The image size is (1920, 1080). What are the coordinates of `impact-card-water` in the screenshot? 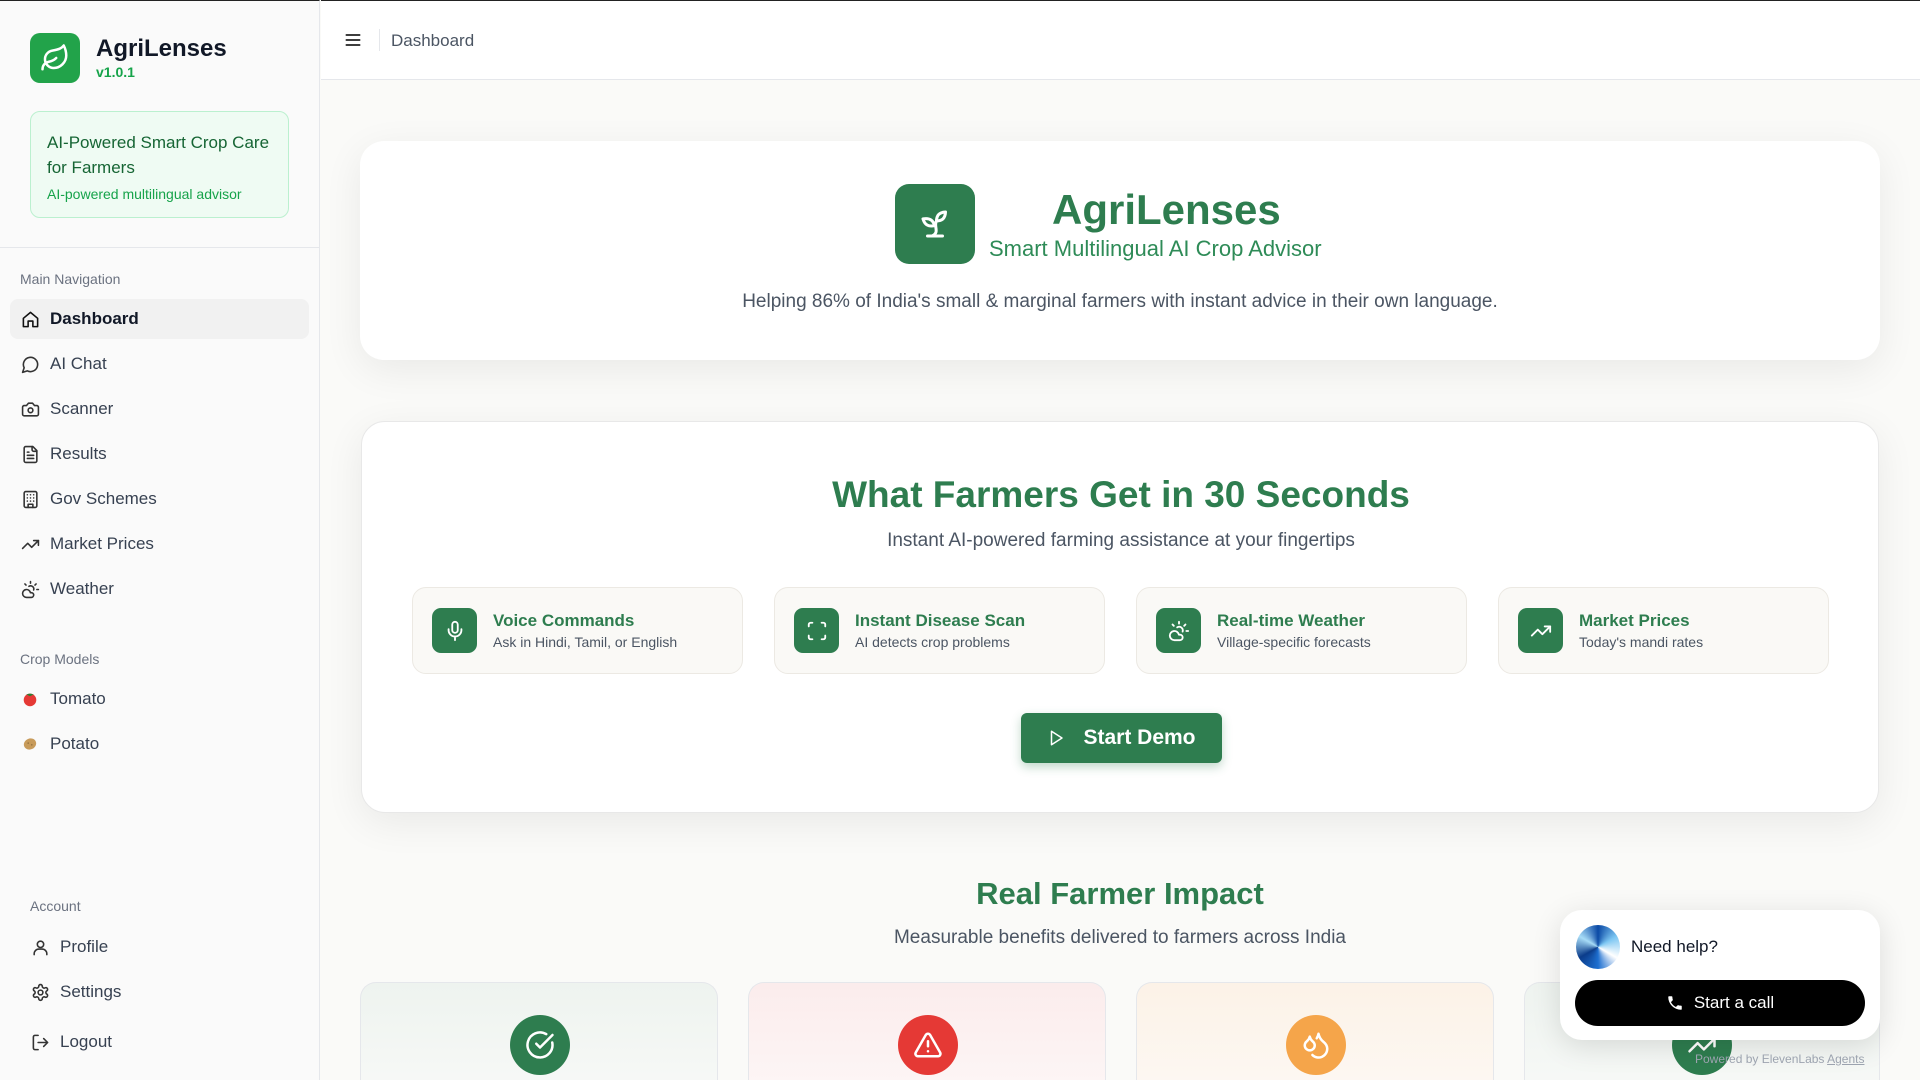 It's located at (1315, 1031).